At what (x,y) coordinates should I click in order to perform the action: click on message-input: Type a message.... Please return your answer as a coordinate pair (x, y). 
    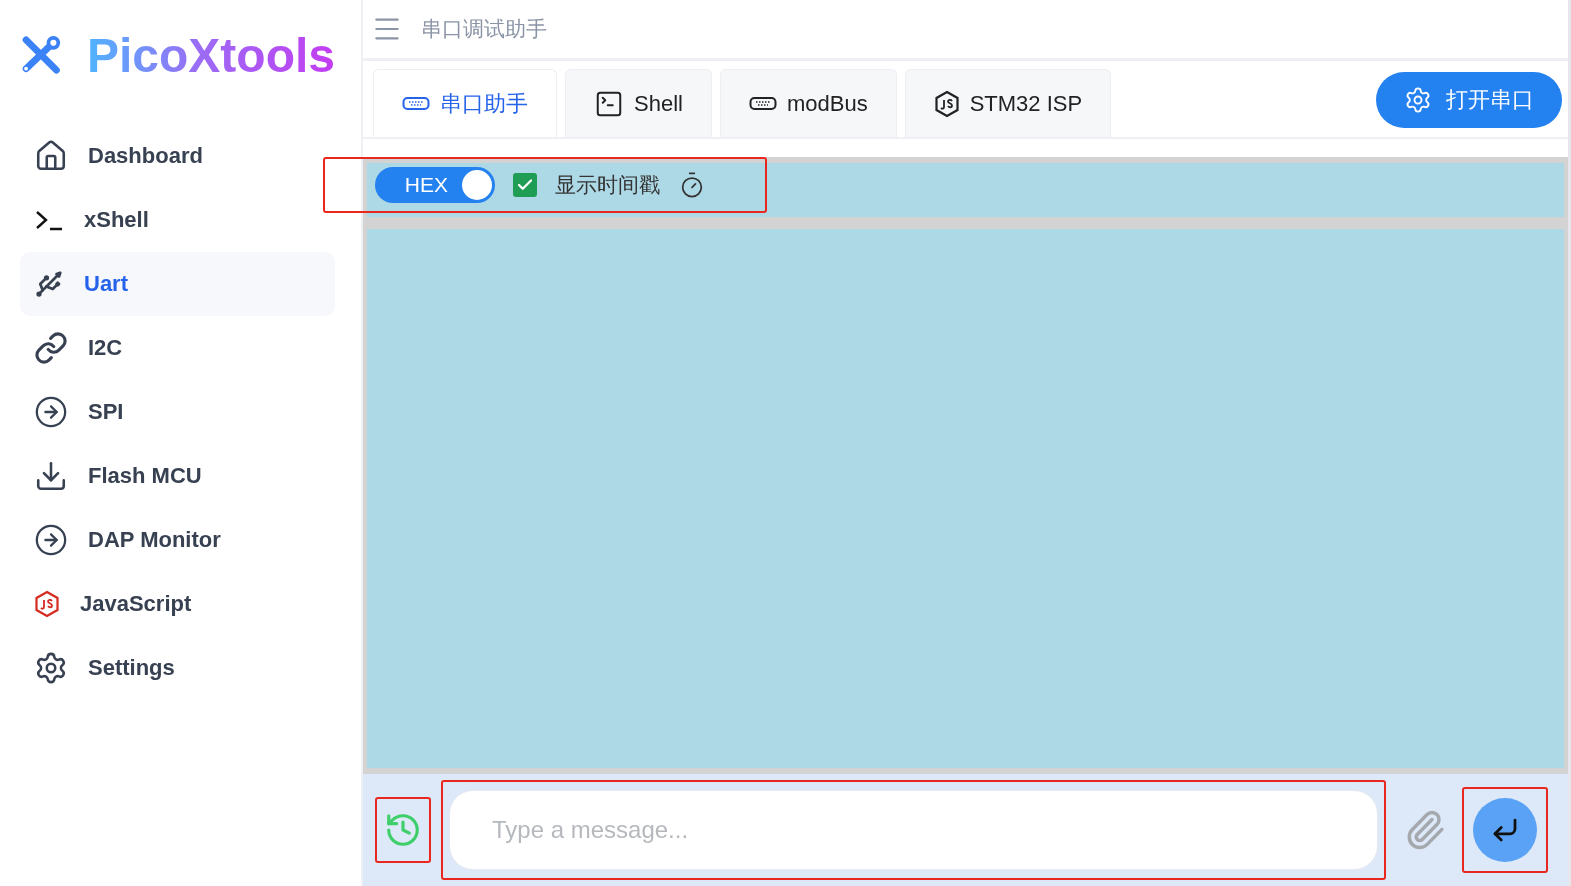
    Looking at the image, I should click on (913, 830).